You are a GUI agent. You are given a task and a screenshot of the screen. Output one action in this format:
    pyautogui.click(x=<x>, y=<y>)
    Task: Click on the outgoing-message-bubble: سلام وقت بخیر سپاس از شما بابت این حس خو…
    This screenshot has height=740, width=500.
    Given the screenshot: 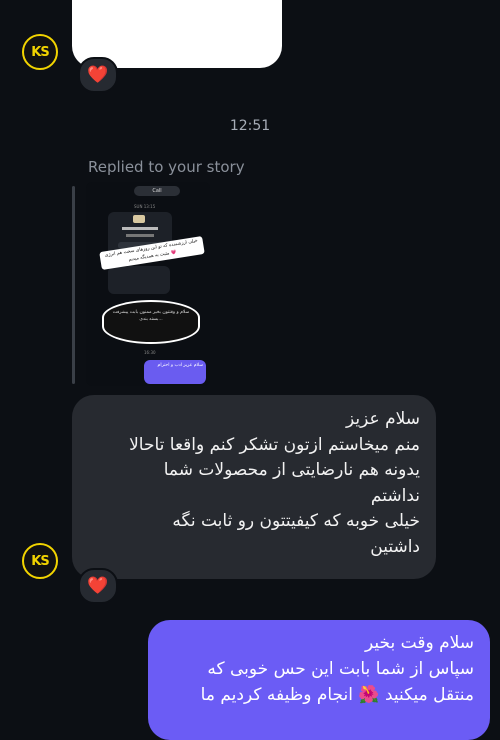 What is the action you would take?
    pyautogui.click(x=319, y=680)
    